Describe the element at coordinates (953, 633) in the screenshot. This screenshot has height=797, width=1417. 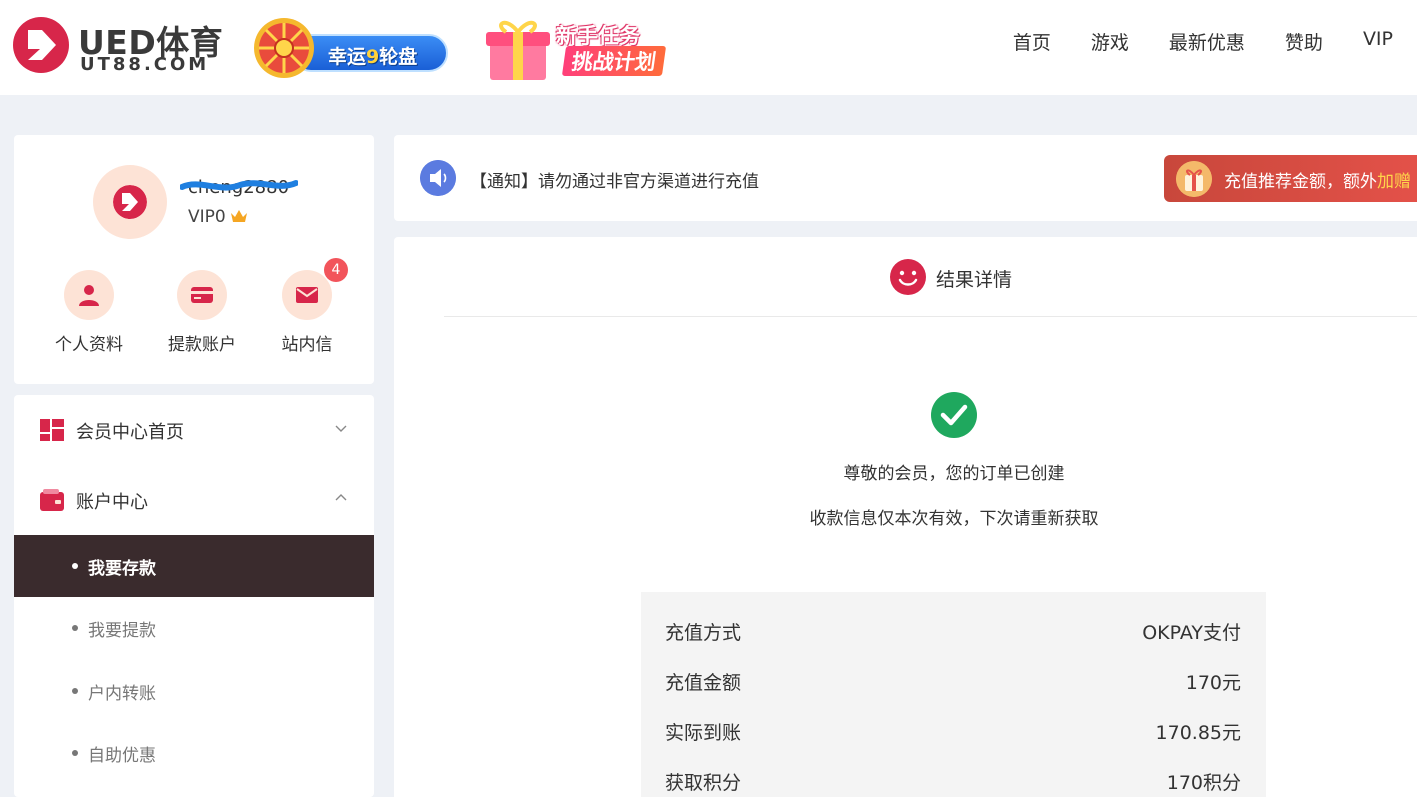
I see `detail-row-method: 充值方式 OKPAY支付` at that location.